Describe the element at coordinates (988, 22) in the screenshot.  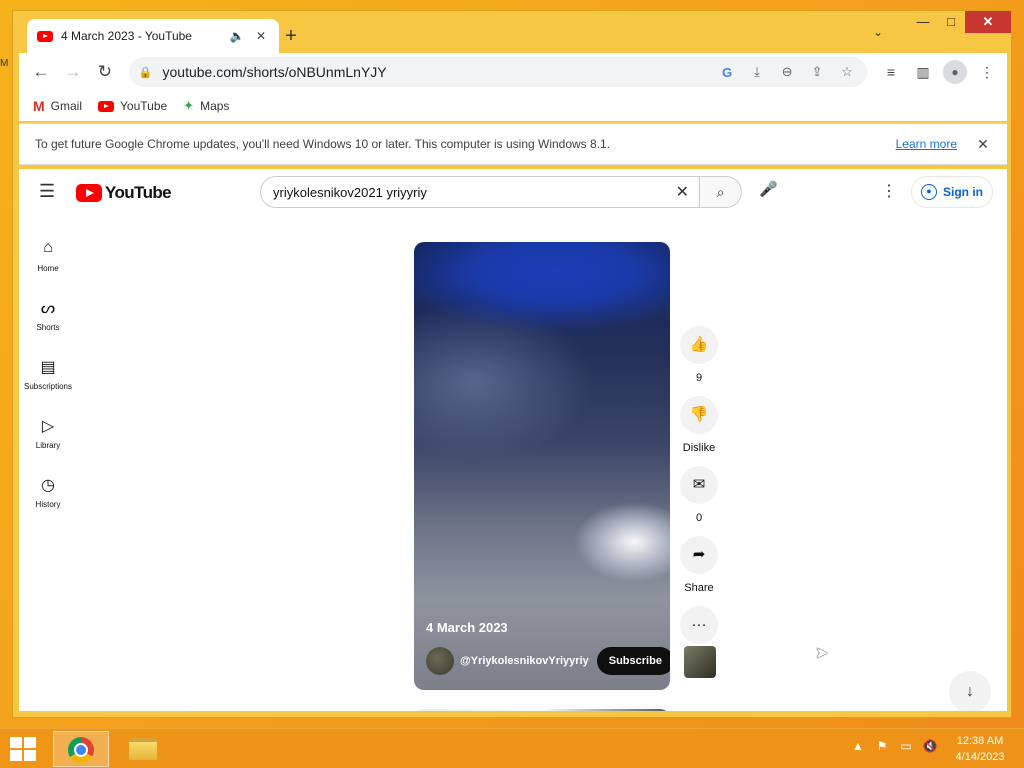
I see `close-window-button: ✕` at that location.